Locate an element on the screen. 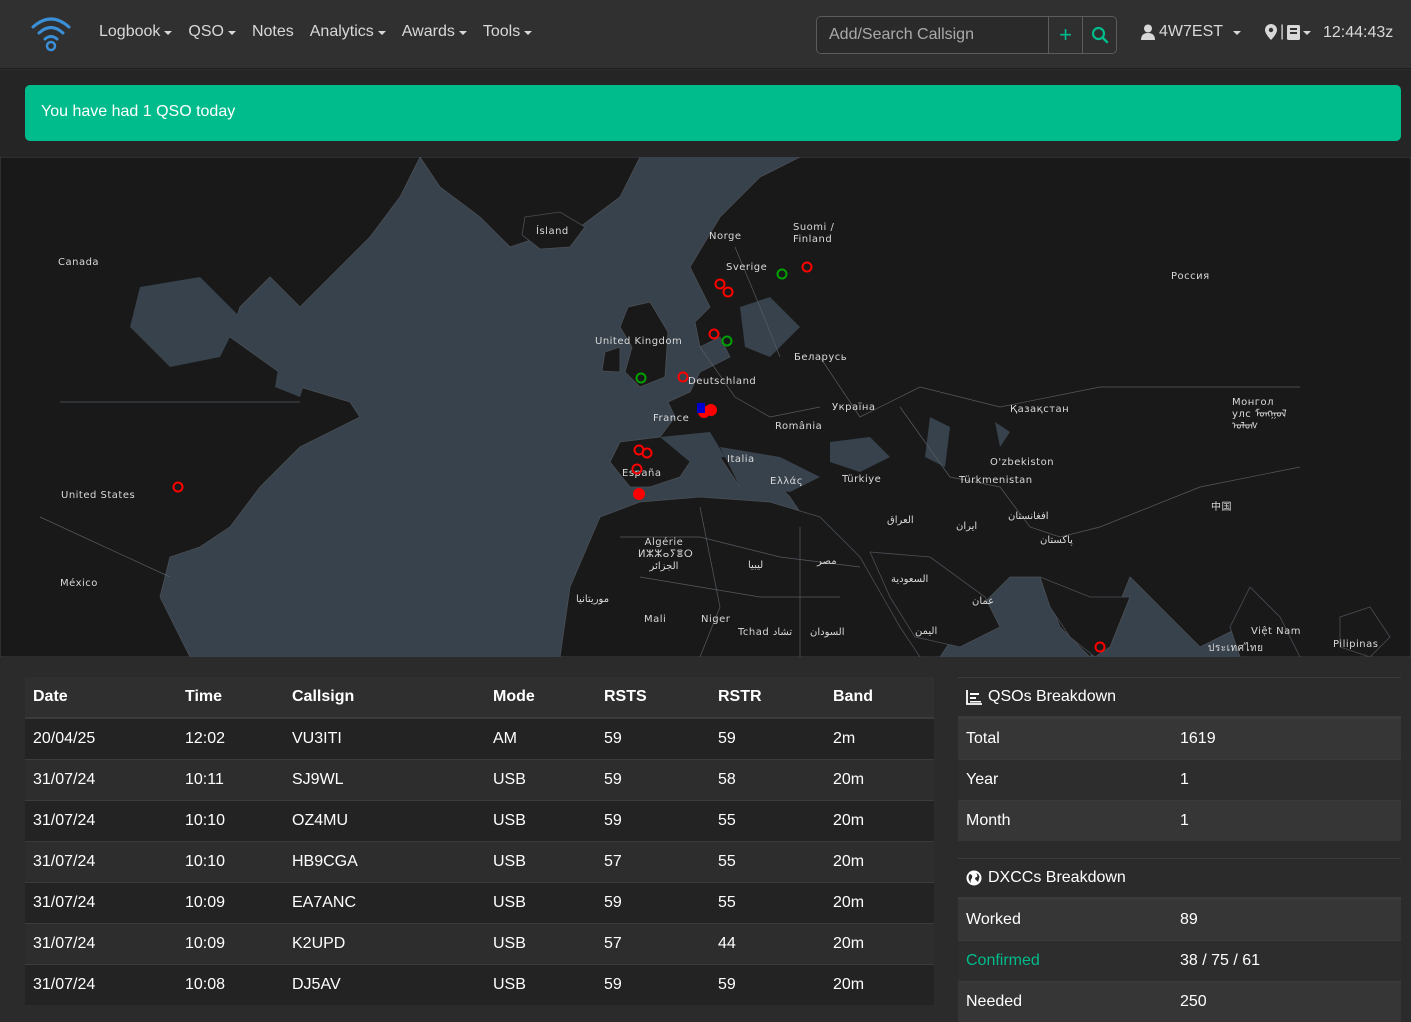 This screenshot has height=1022, width=1411. qso-breakdown-title: QSOs Breakdown is located at coordinates (1052, 696).